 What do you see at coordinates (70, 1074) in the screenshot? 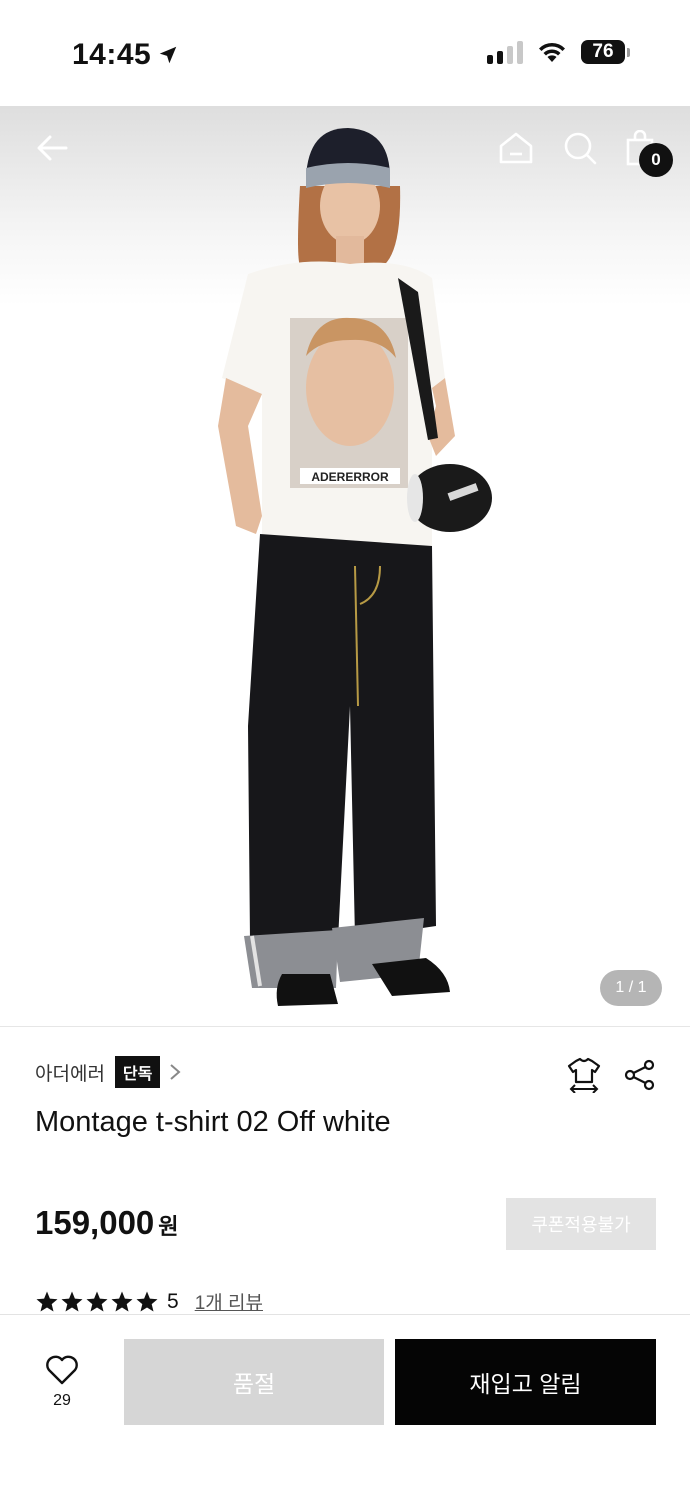
I see `brand-name: 아더에러` at bounding box center [70, 1074].